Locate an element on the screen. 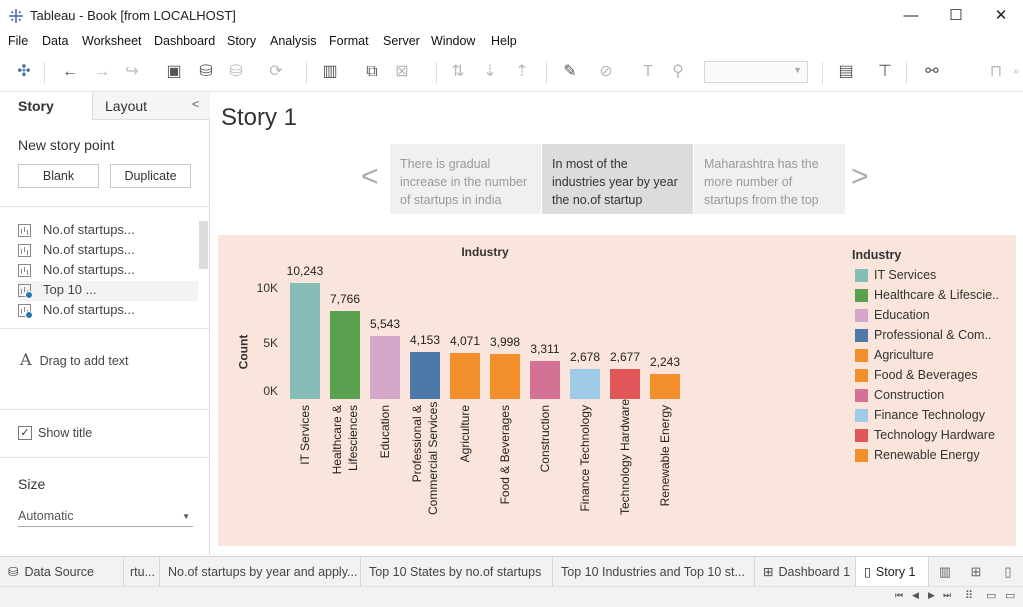 The height and width of the screenshot is (607, 1023). close-icon: ✕ is located at coordinates (1000, 16).